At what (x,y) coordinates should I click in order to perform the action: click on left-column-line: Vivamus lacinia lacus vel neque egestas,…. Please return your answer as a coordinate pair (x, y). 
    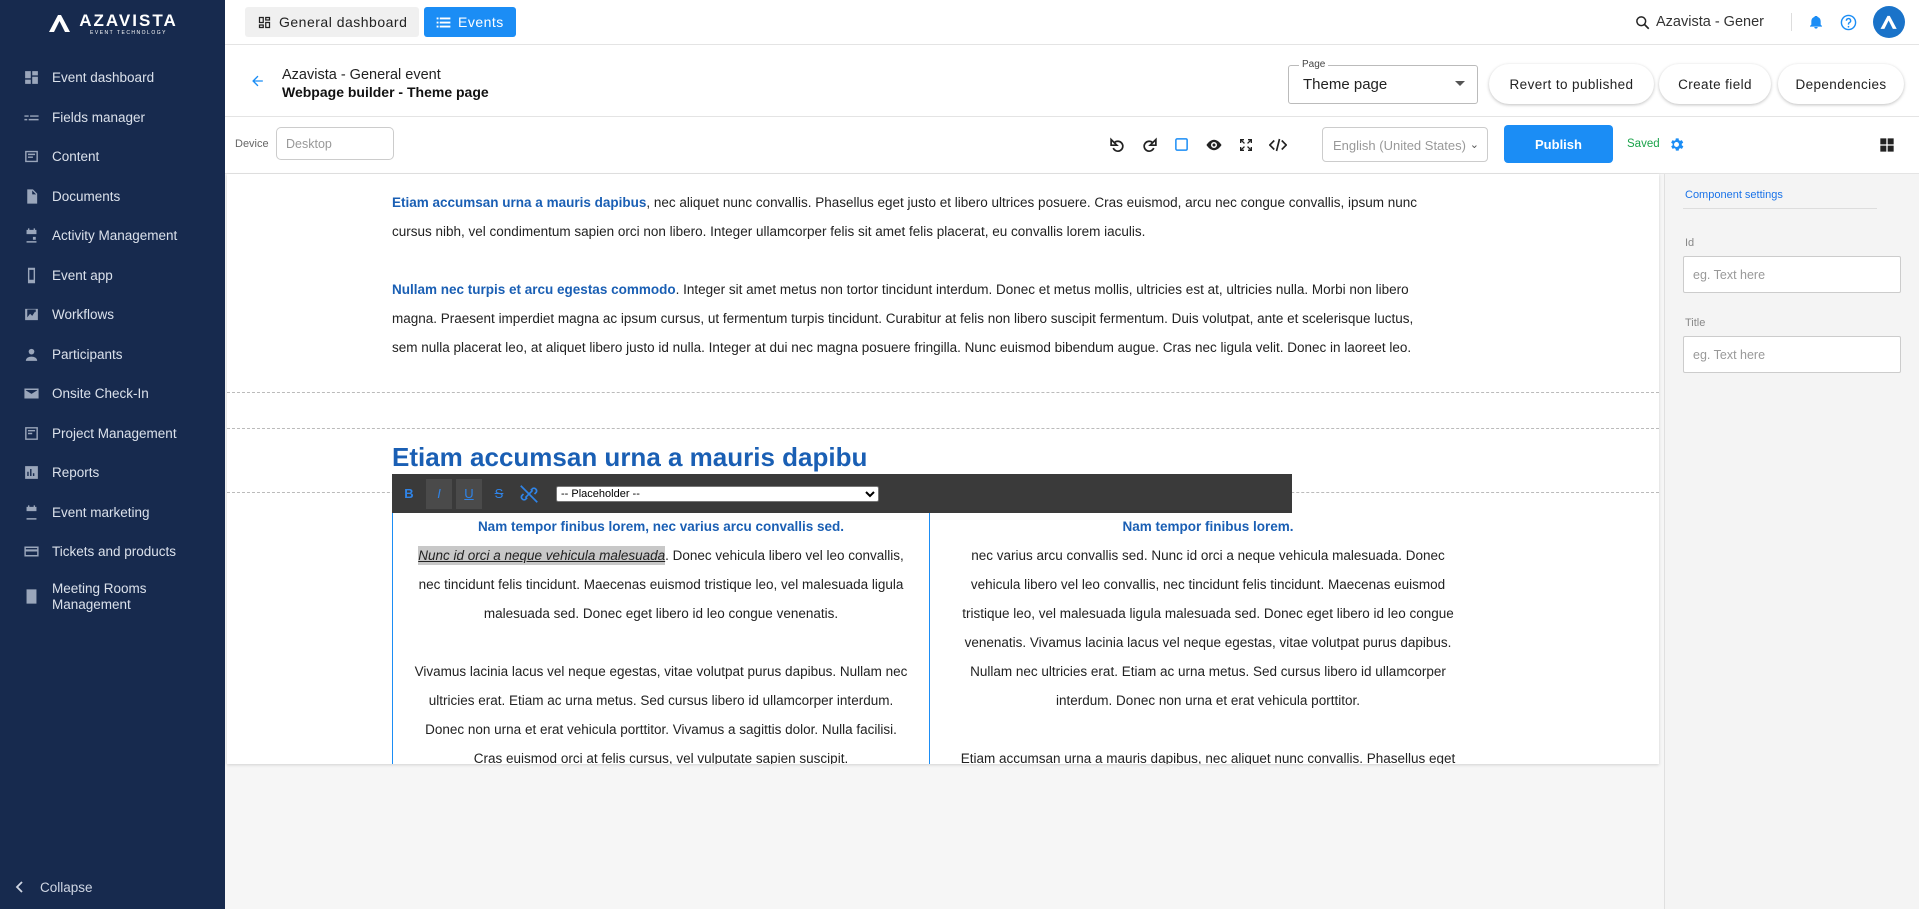
    Looking at the image, I should click on (661, 671).